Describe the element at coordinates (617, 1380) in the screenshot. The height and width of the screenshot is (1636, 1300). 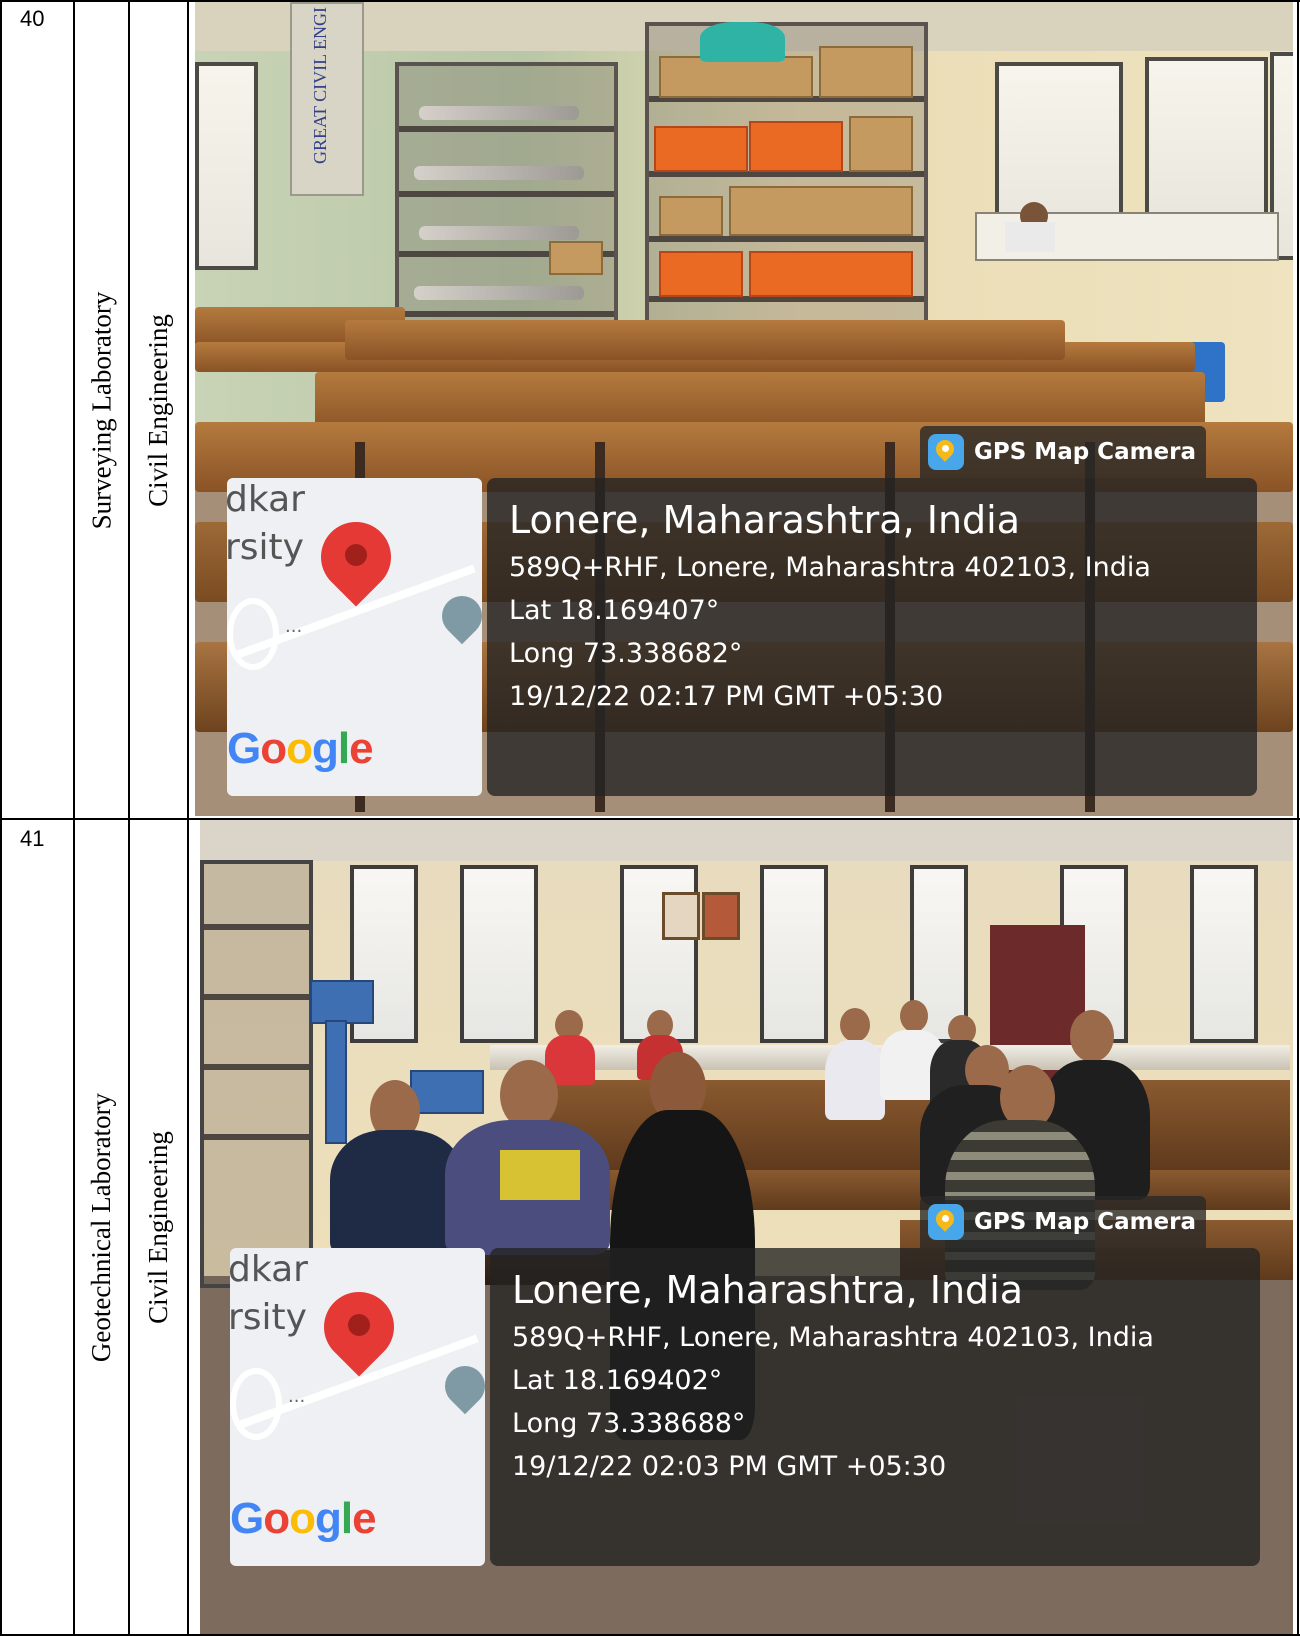
I see `latitude: Lat 18.169402°` at that location.